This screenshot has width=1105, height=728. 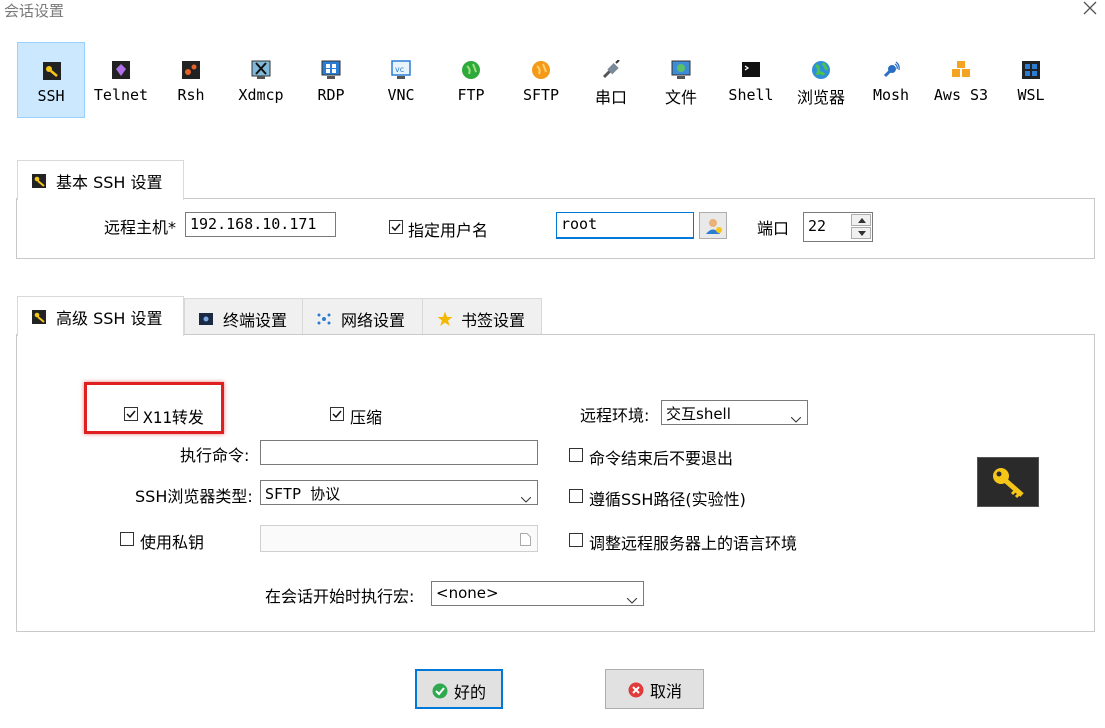 I want to click on session-type-file: 文件, so click(x=681, y=80).